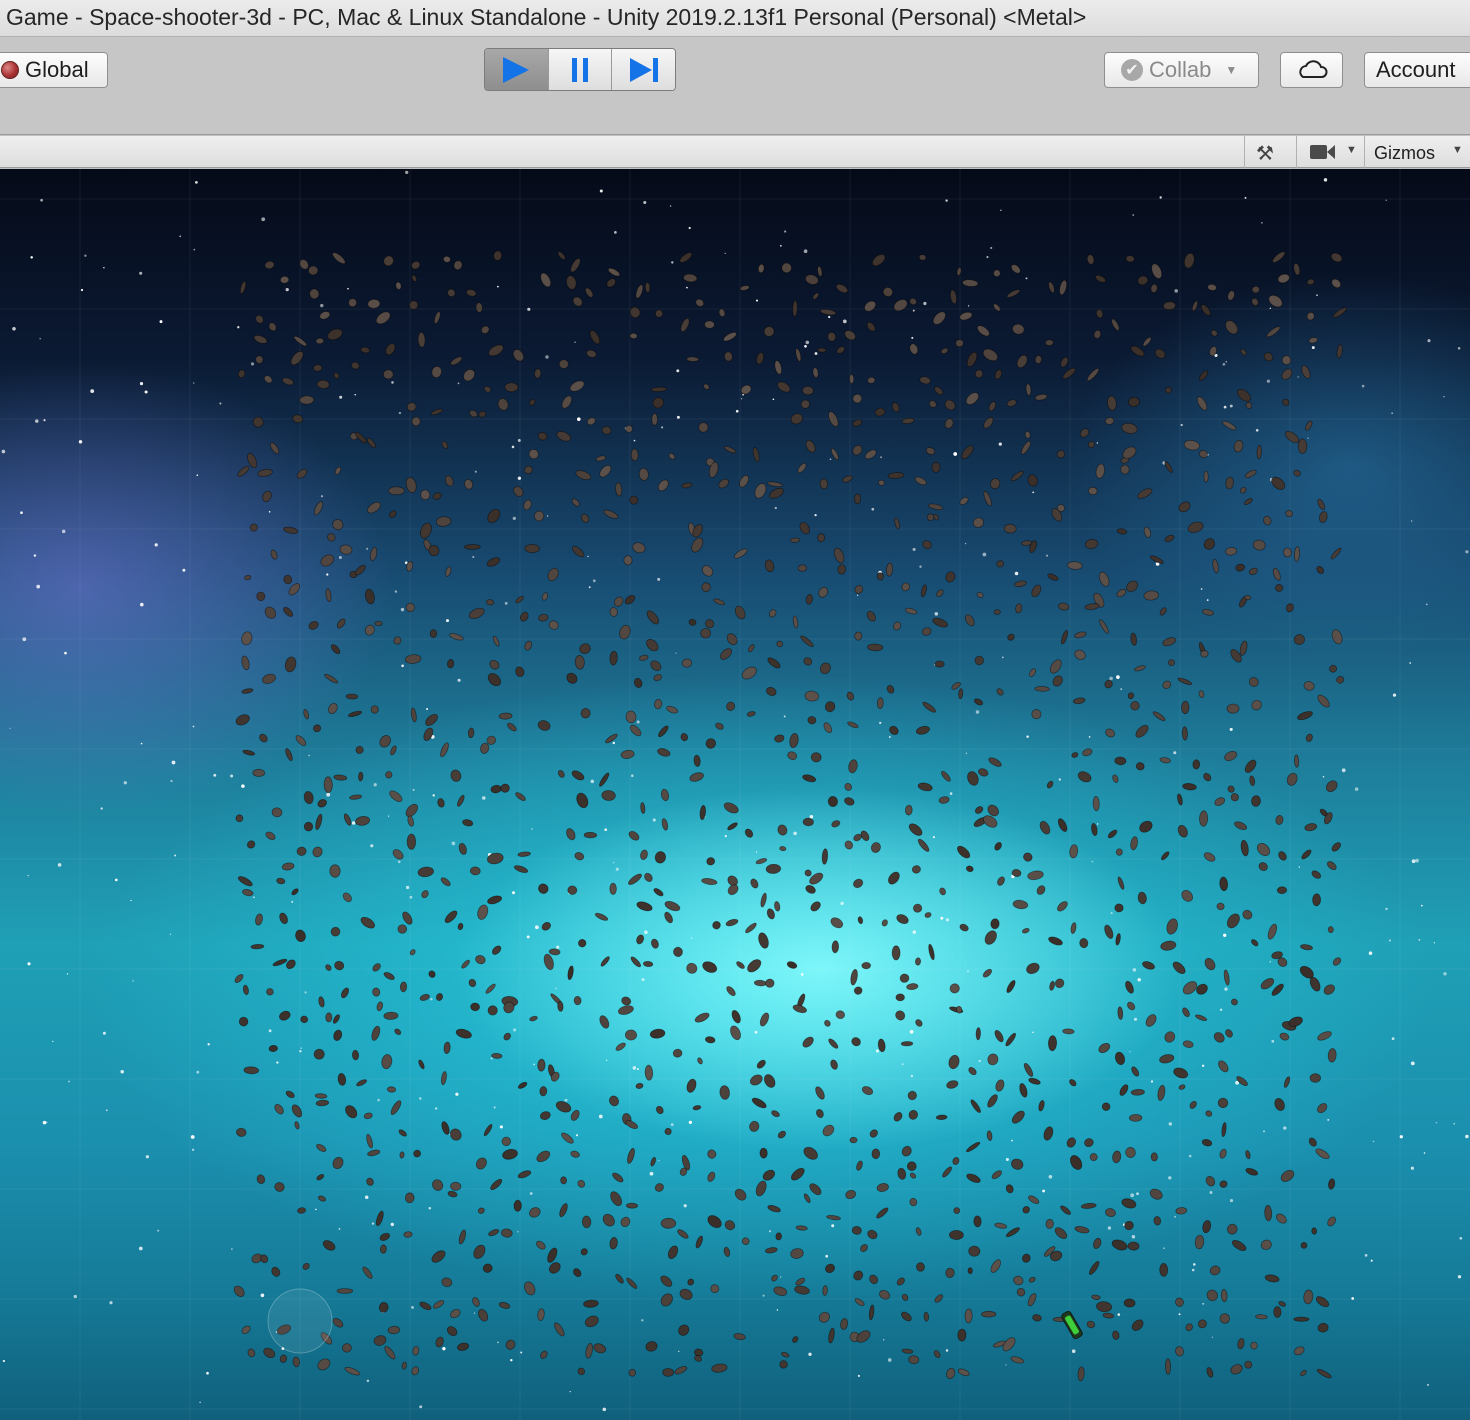 The image size is (1470, 1420). I want to click on cloud-button, so click(1311, 70).